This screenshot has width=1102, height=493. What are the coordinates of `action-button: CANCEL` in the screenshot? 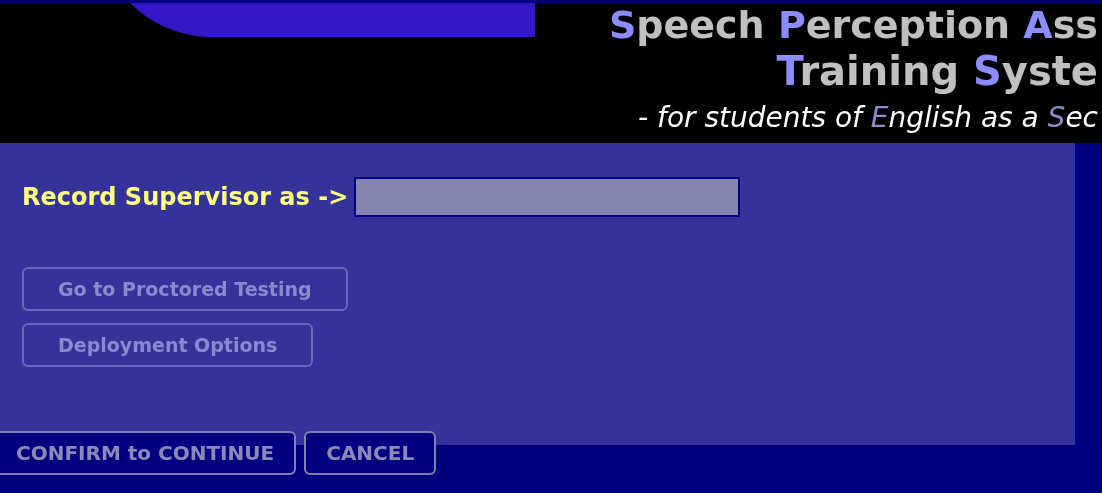 It's located at (370, 453).